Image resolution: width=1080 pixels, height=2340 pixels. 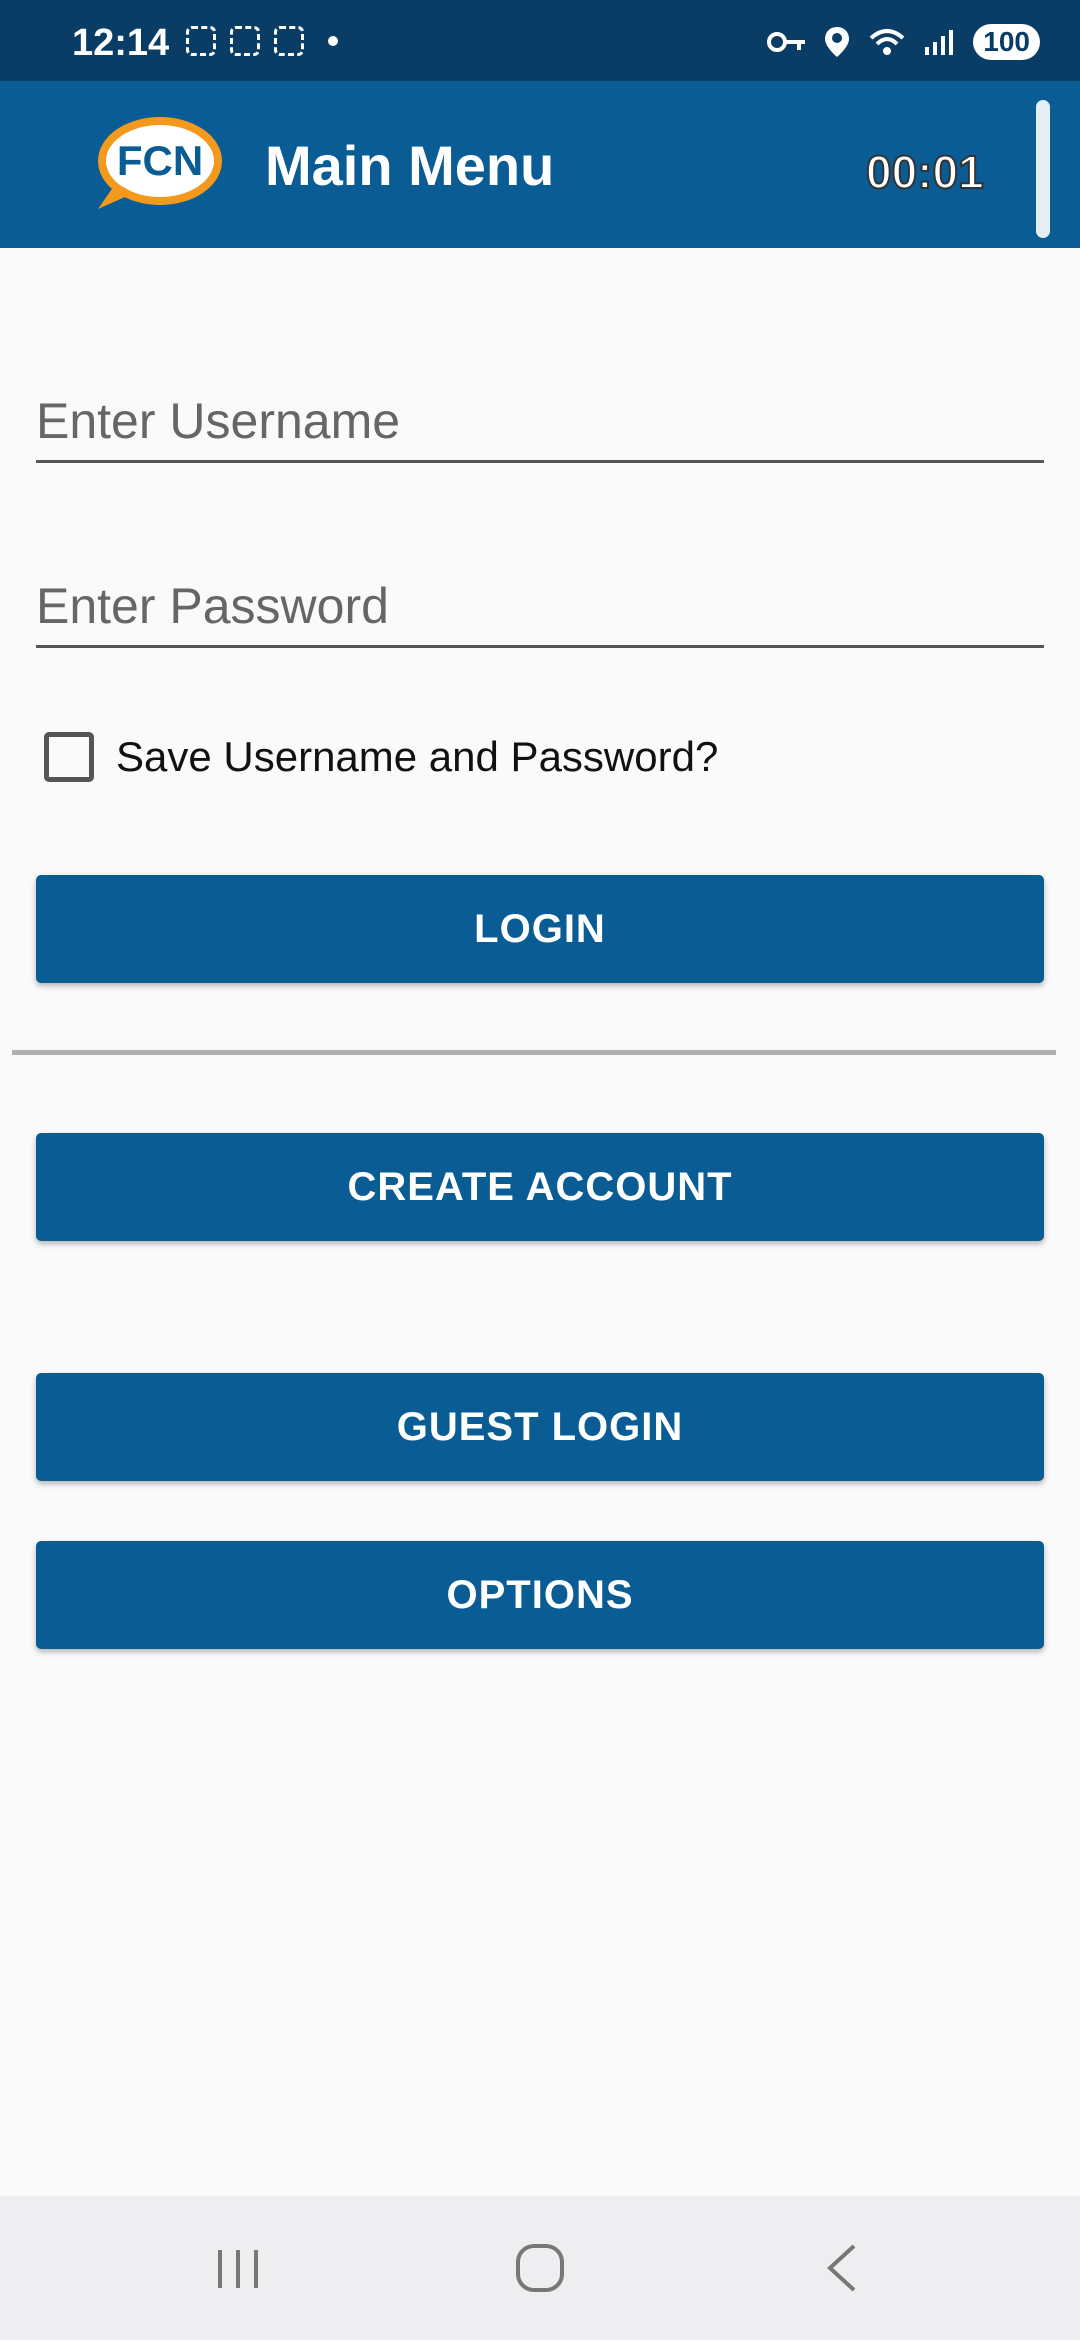 What do you see at coordinates (160, 160) in the screenshot?
I see `logo-text: FCN` at bounding box center [160, 160].